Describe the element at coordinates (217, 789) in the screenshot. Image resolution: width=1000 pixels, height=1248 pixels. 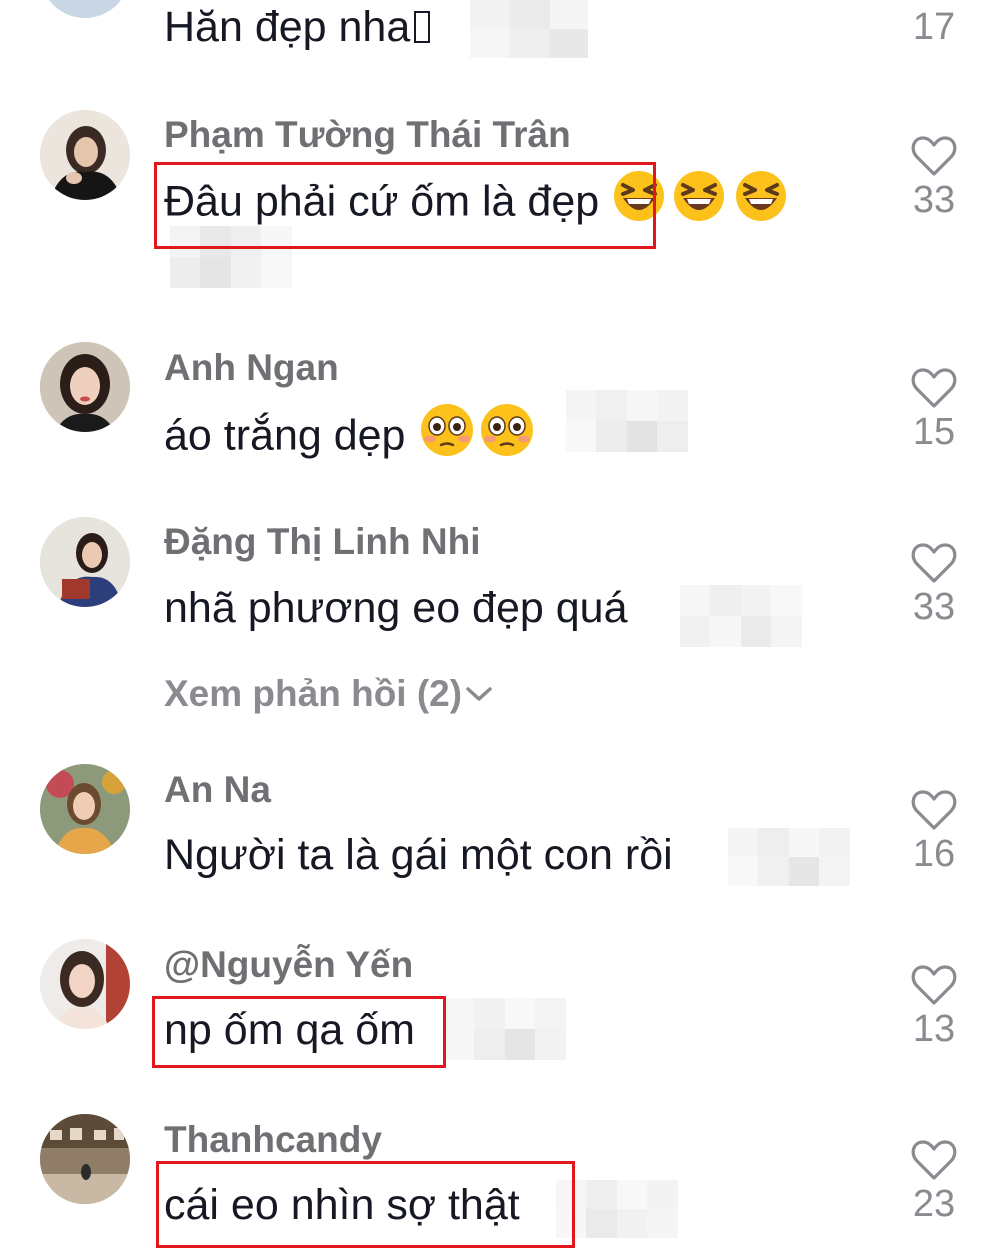
I see `username: An Na` at that location.